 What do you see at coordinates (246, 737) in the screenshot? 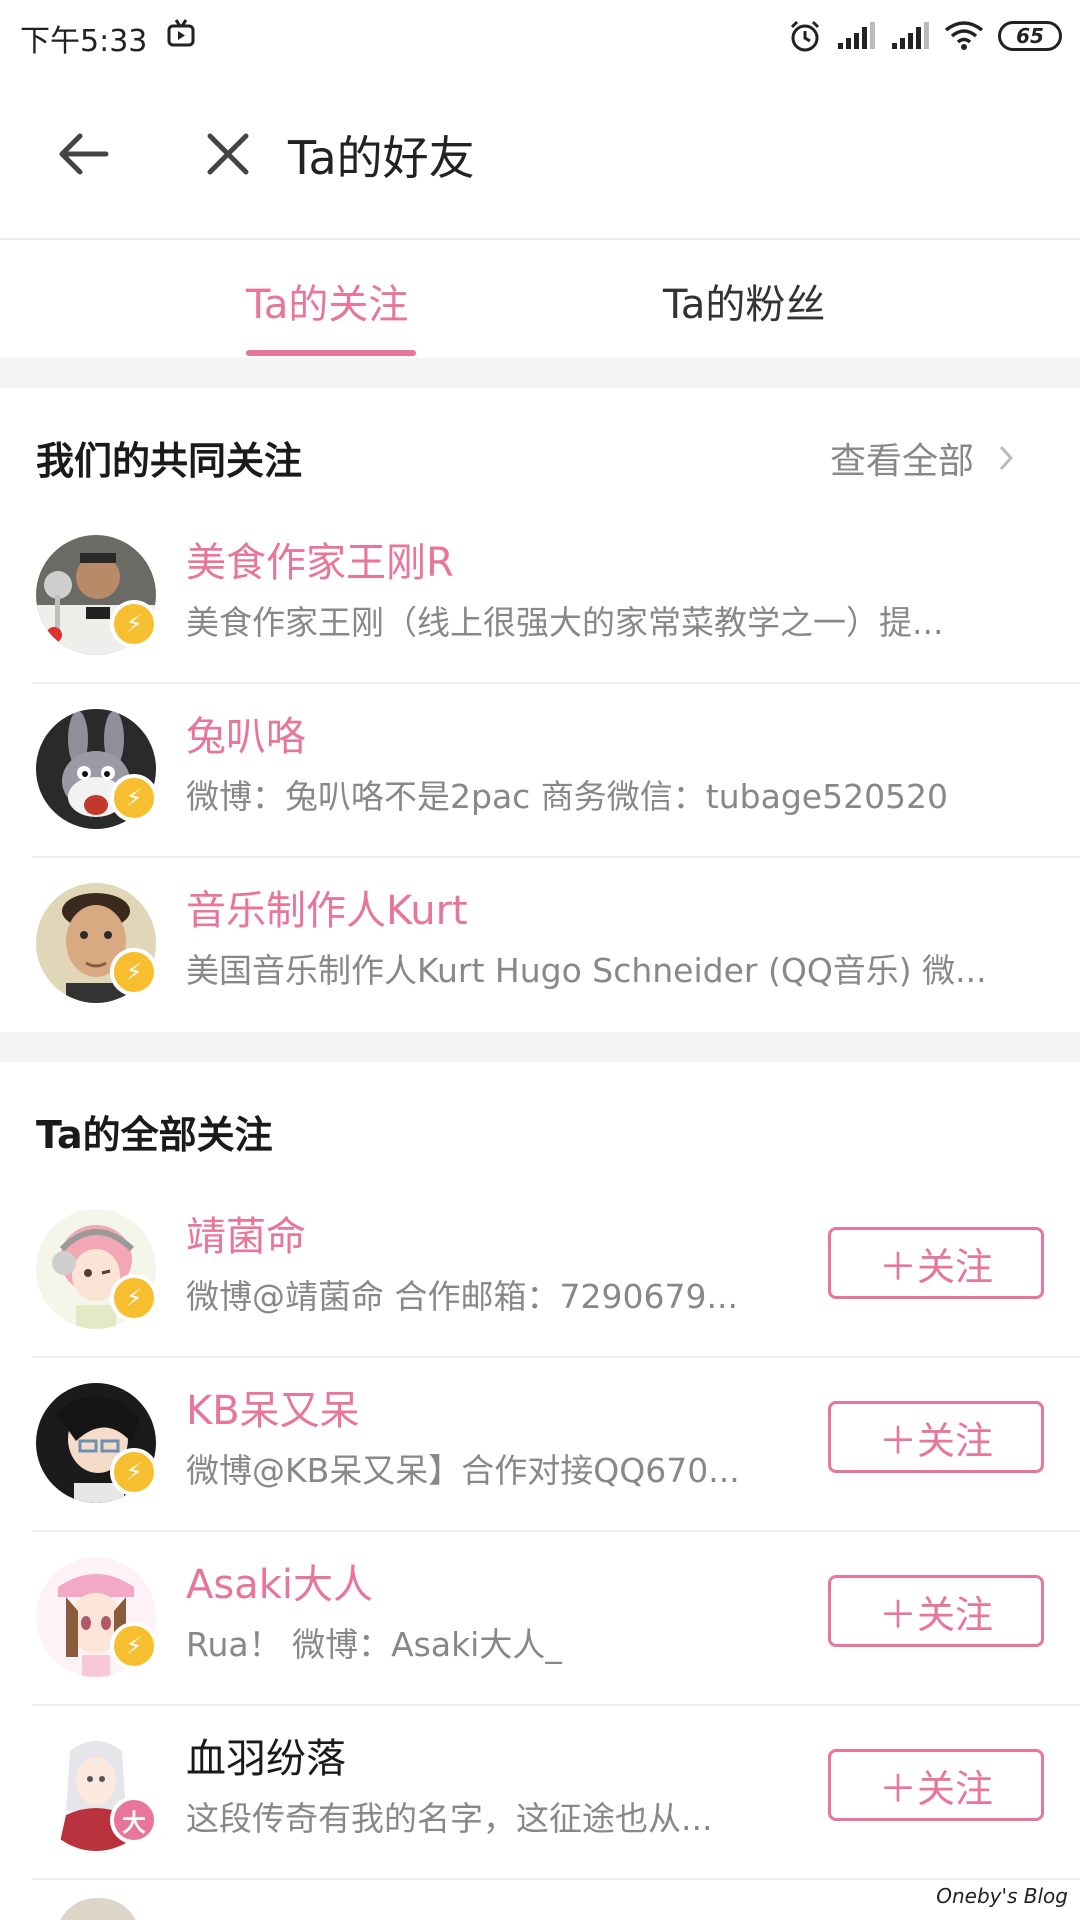
I see `user-name: 兔叭咯` at bounding box center [246, 737].